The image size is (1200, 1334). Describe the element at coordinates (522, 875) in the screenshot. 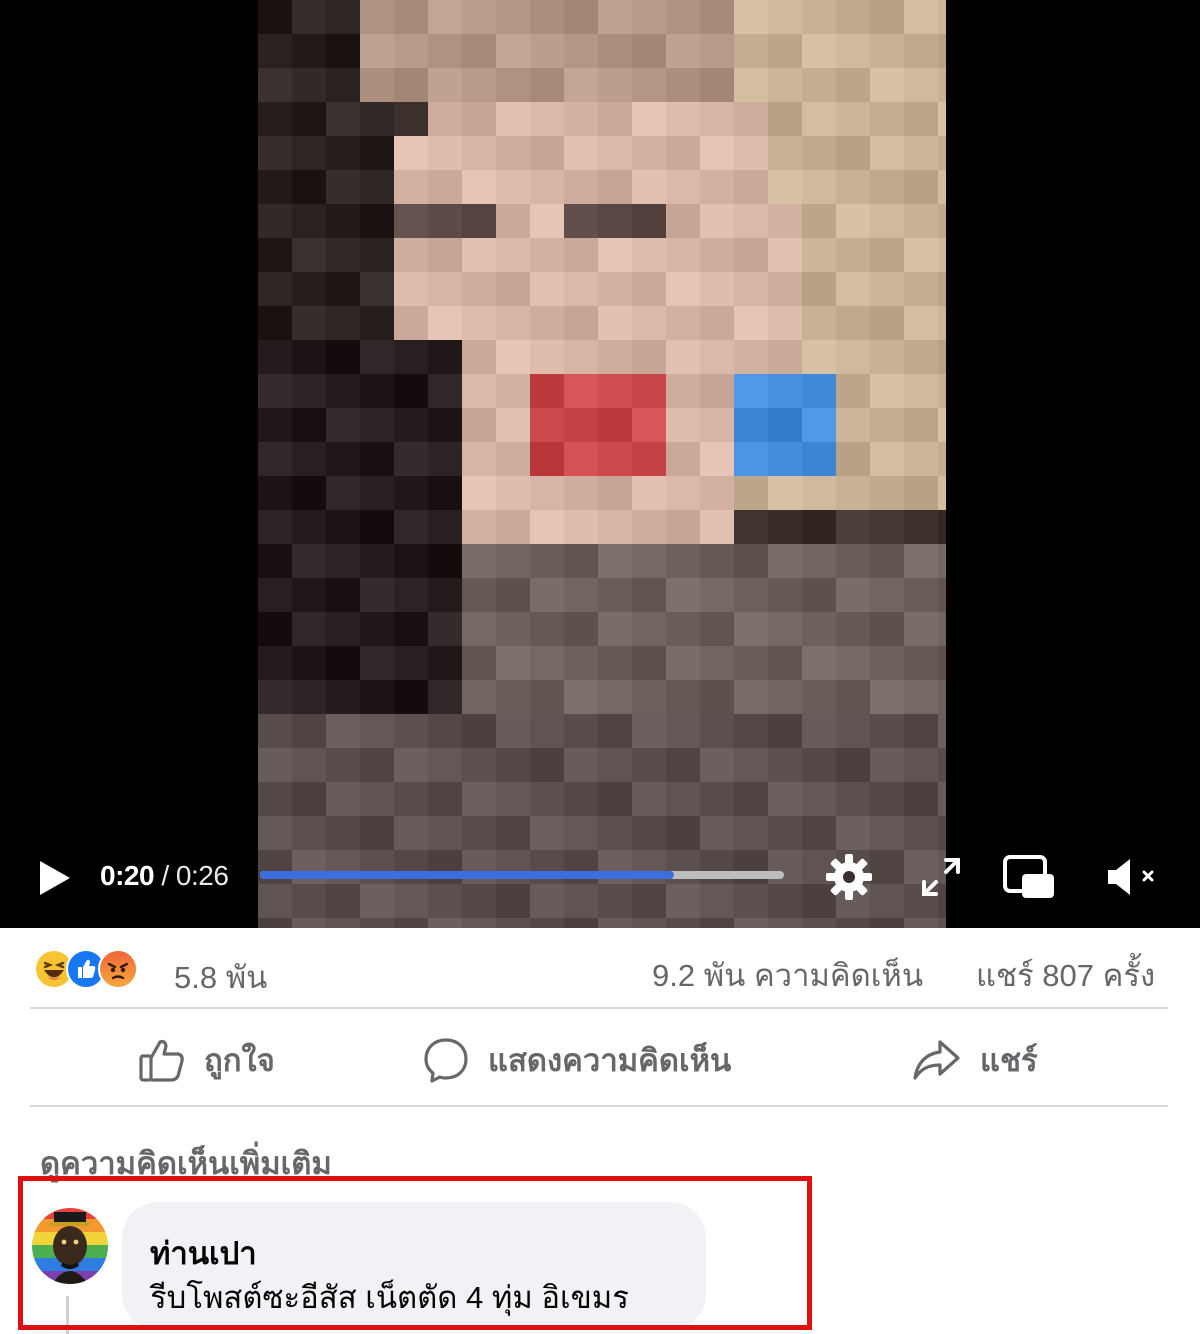

I see `progress-bar` at that location.